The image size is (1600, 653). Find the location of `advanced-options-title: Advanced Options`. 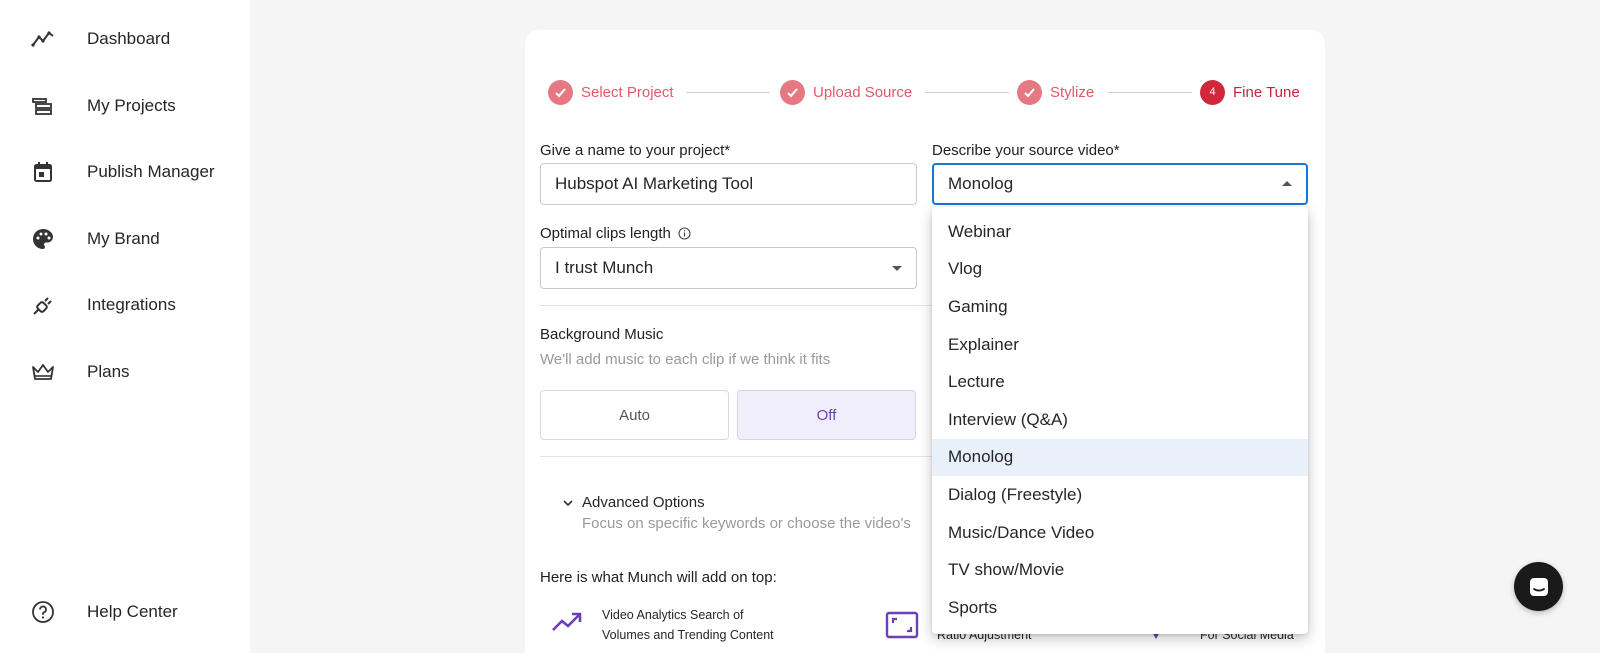

advanced-options-title: Advanced Options is located at coordinates (643, 502).